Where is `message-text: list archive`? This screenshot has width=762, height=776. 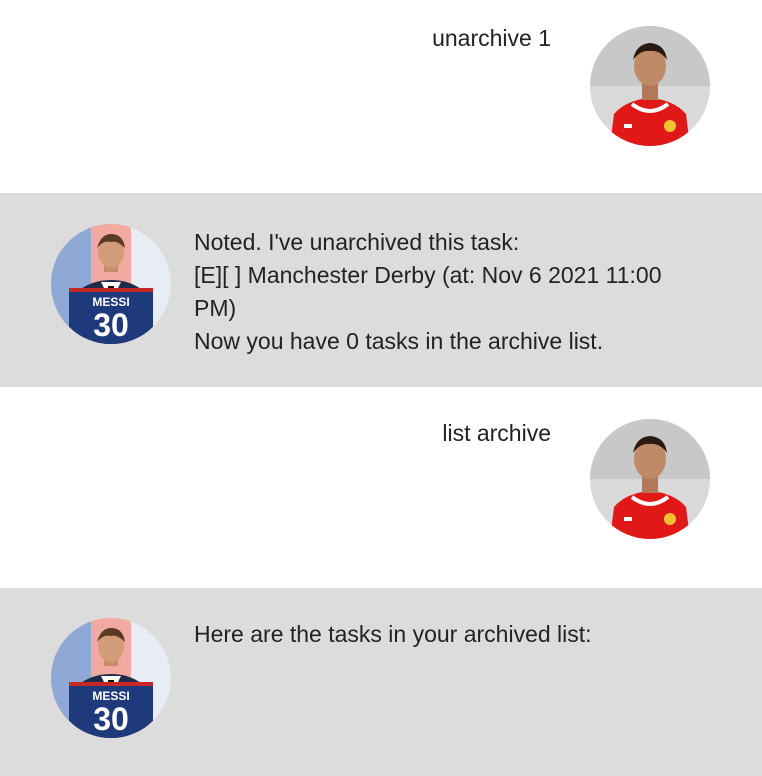 message-text: list archive is located at coordinates (496, 433).